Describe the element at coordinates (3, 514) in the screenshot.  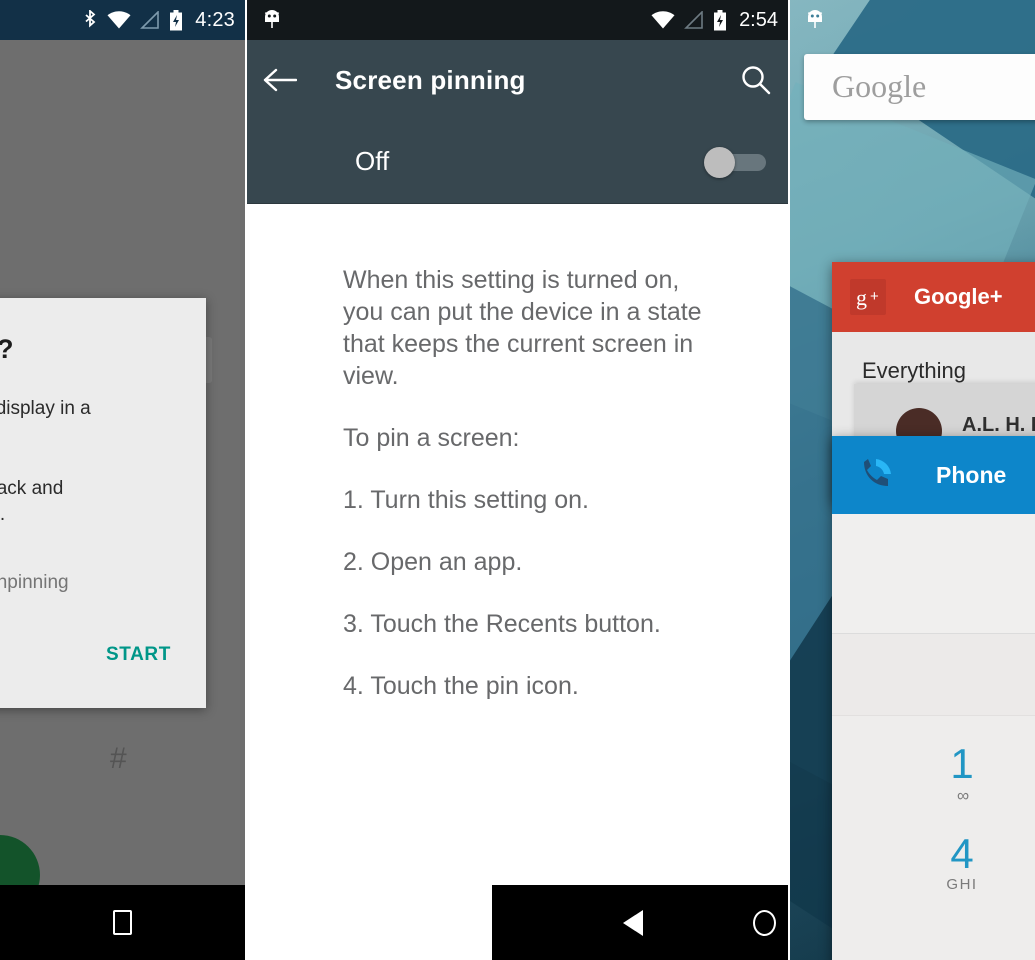
I see `dialog-paragraph-2-line-2: time.` at that location.